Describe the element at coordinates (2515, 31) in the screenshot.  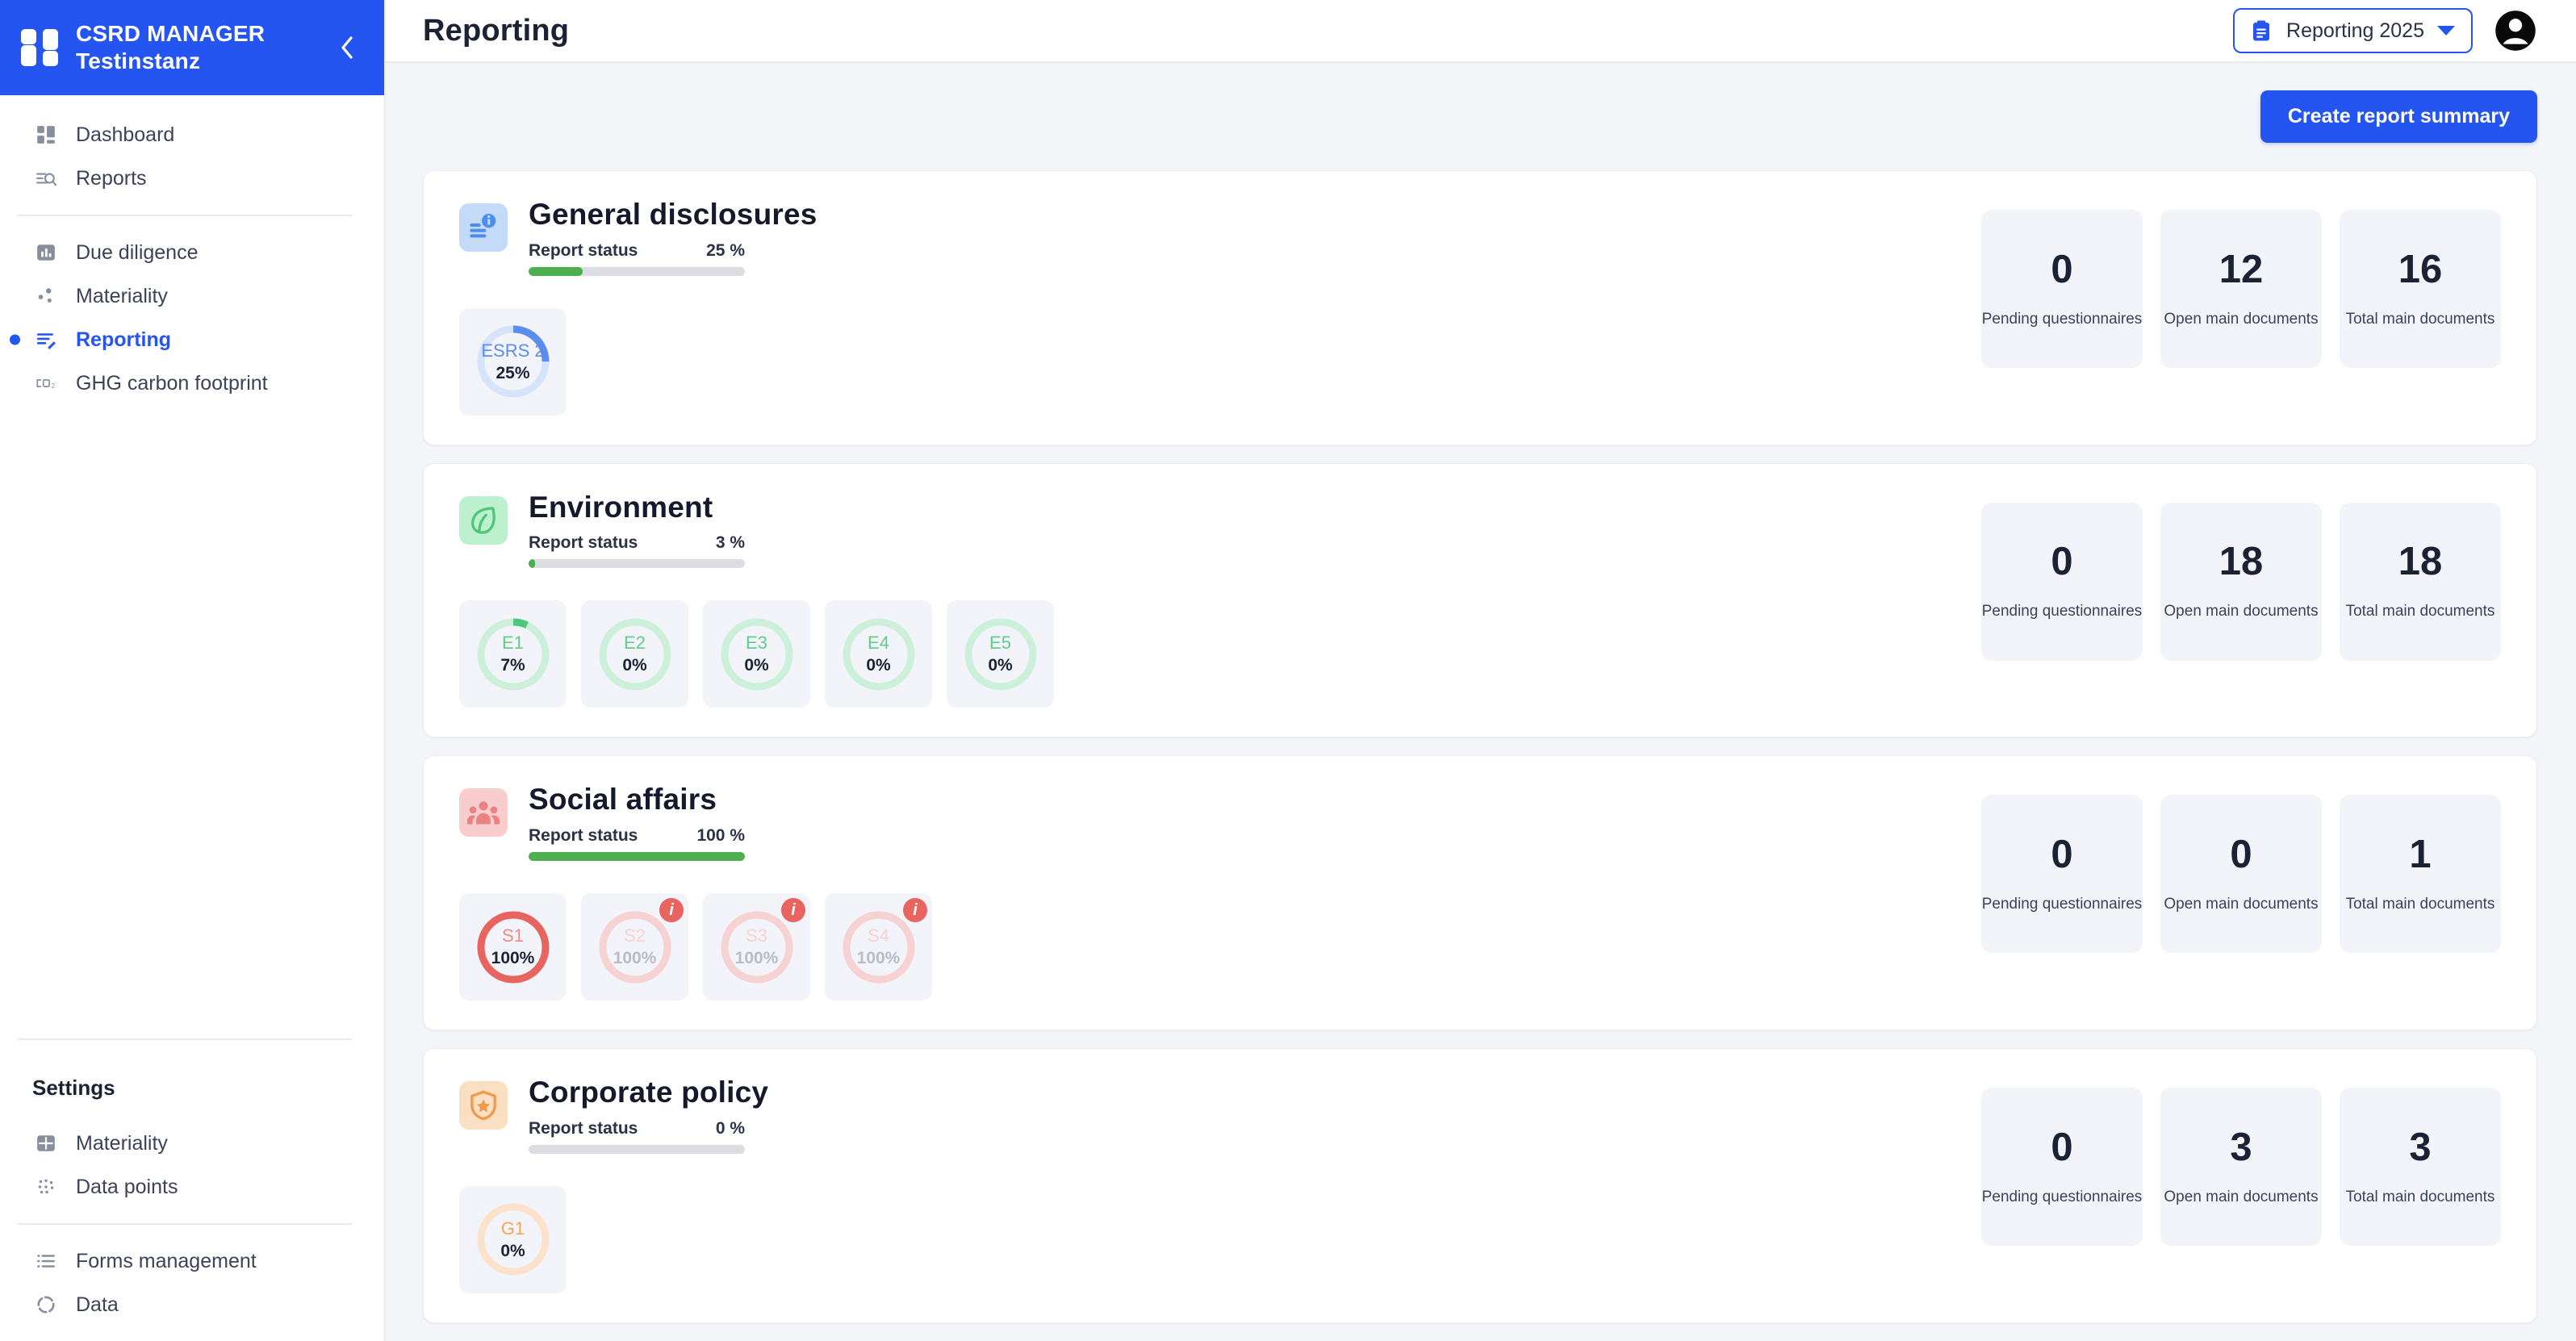
I see `account-circle-icon` at that location.